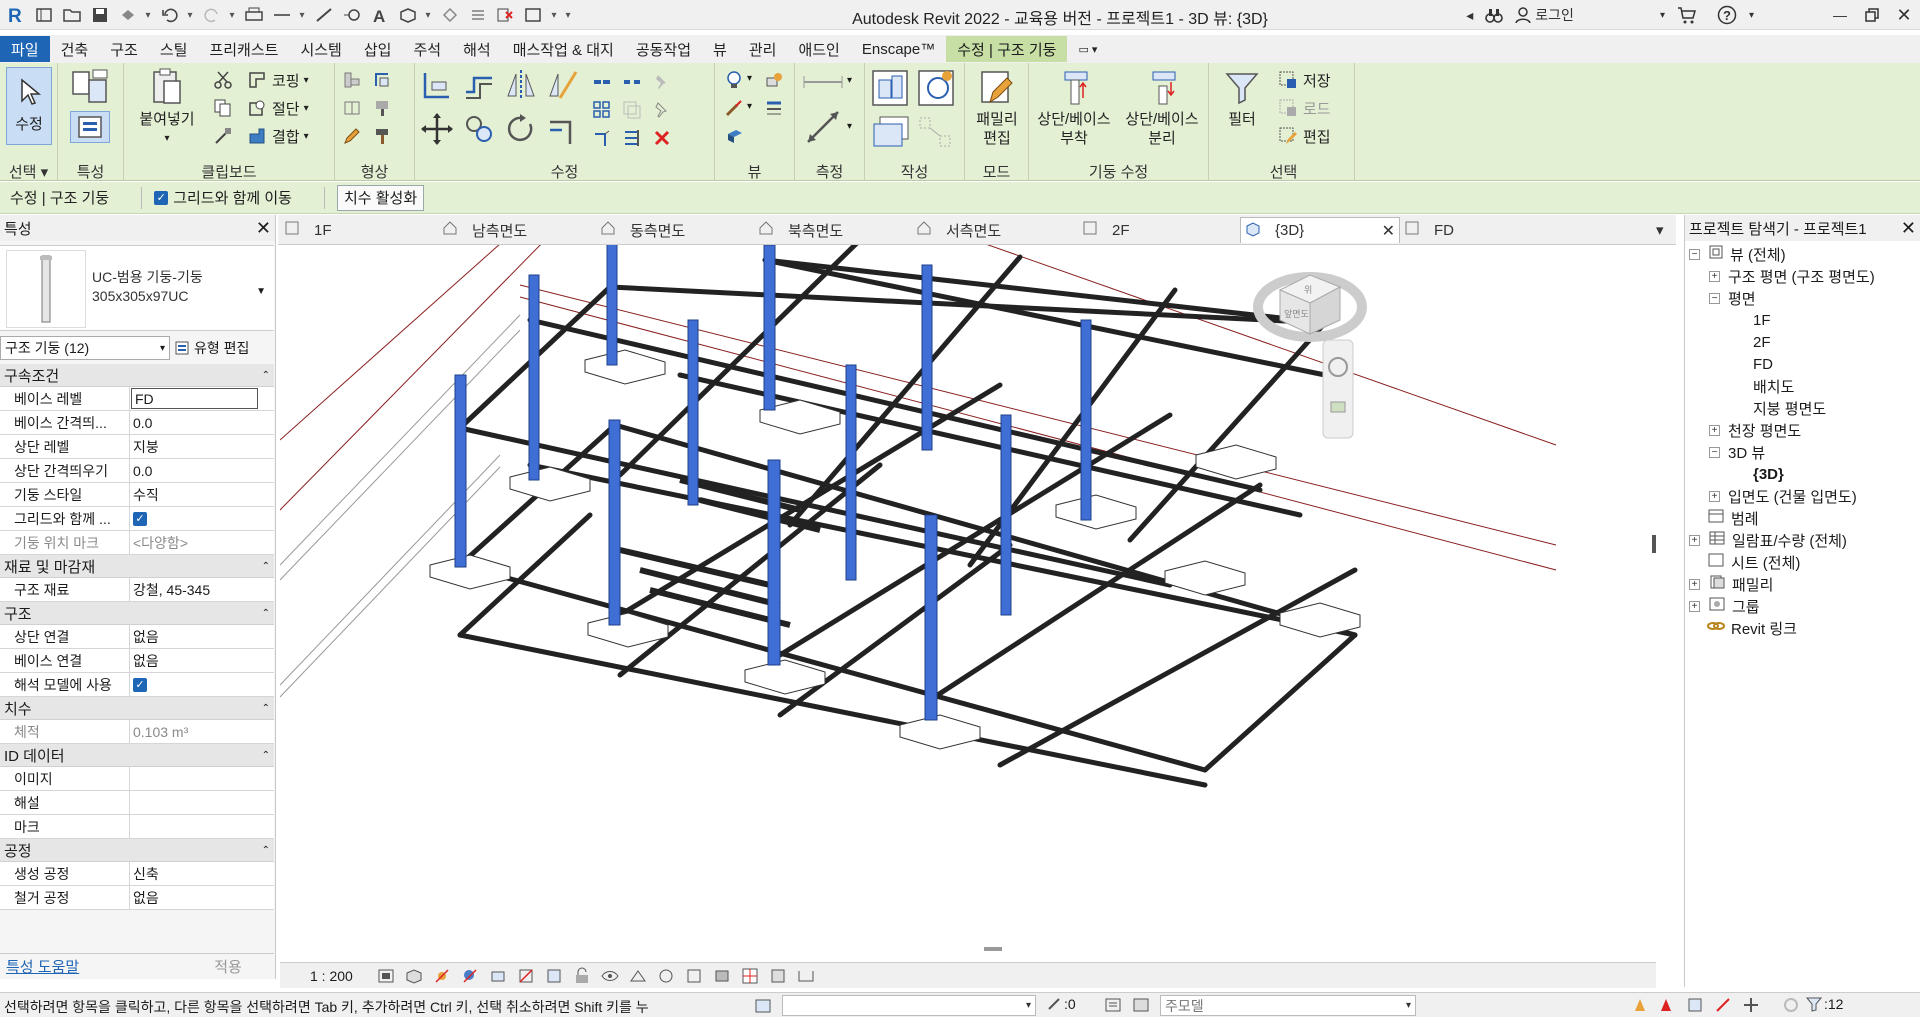  I want to click on trim-single-icon, so click(602, 138).